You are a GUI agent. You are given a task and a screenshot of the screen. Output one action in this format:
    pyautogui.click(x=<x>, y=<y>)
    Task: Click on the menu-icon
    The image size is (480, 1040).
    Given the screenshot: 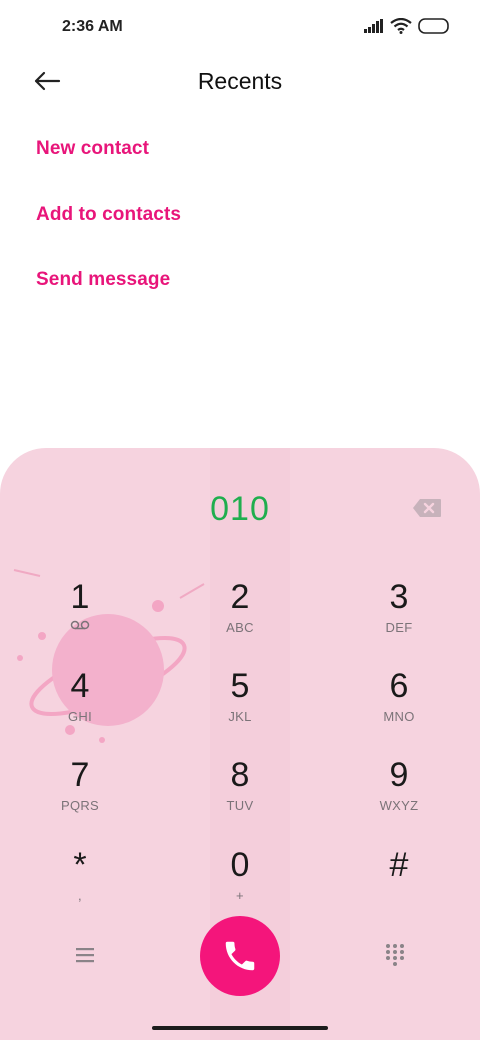 What is the action you would take?
    pyautogui.click(x=85, y=955)
    